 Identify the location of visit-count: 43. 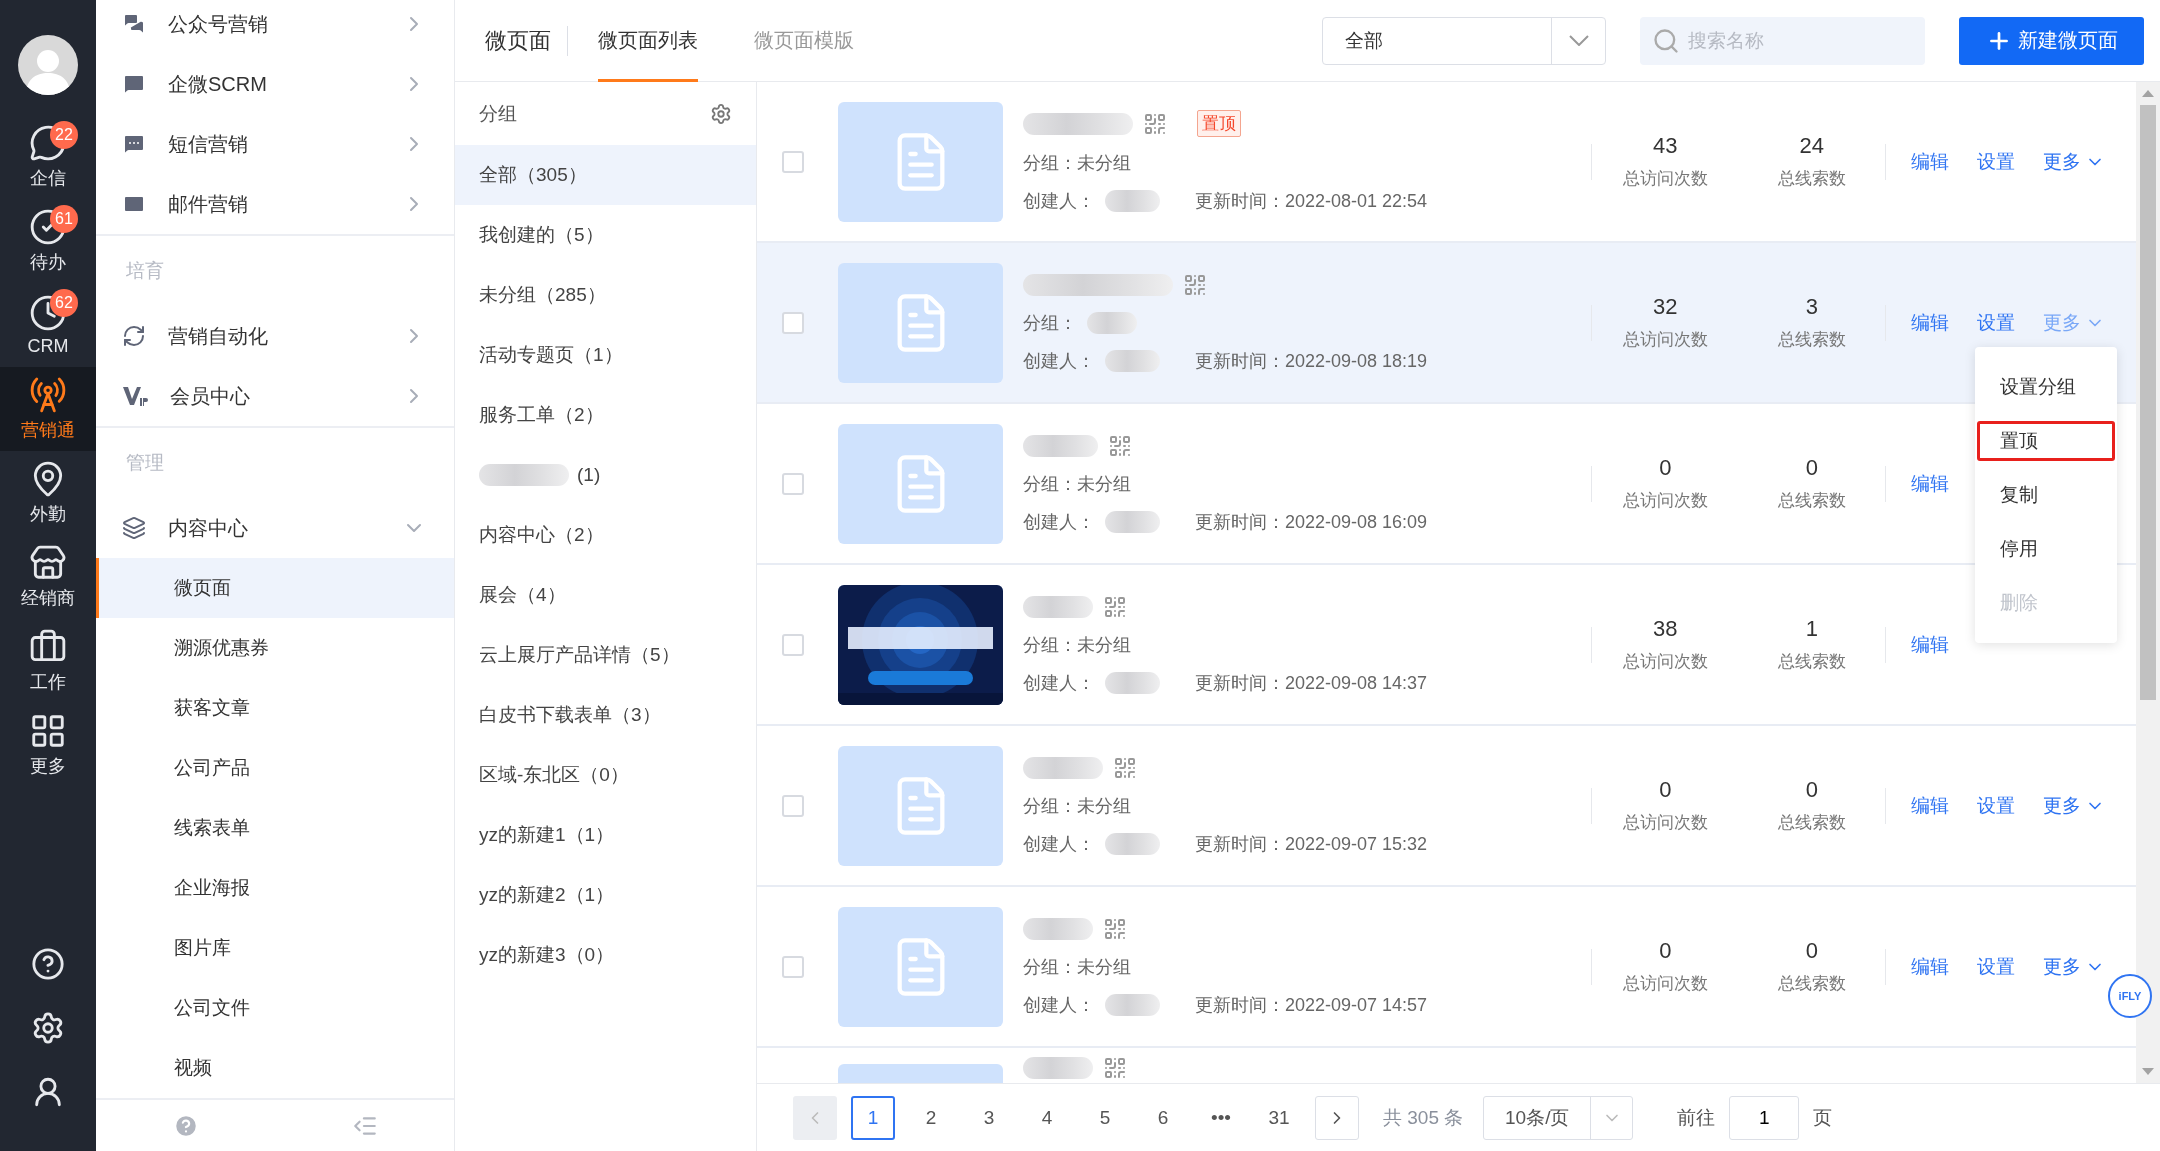
(1665, 146).